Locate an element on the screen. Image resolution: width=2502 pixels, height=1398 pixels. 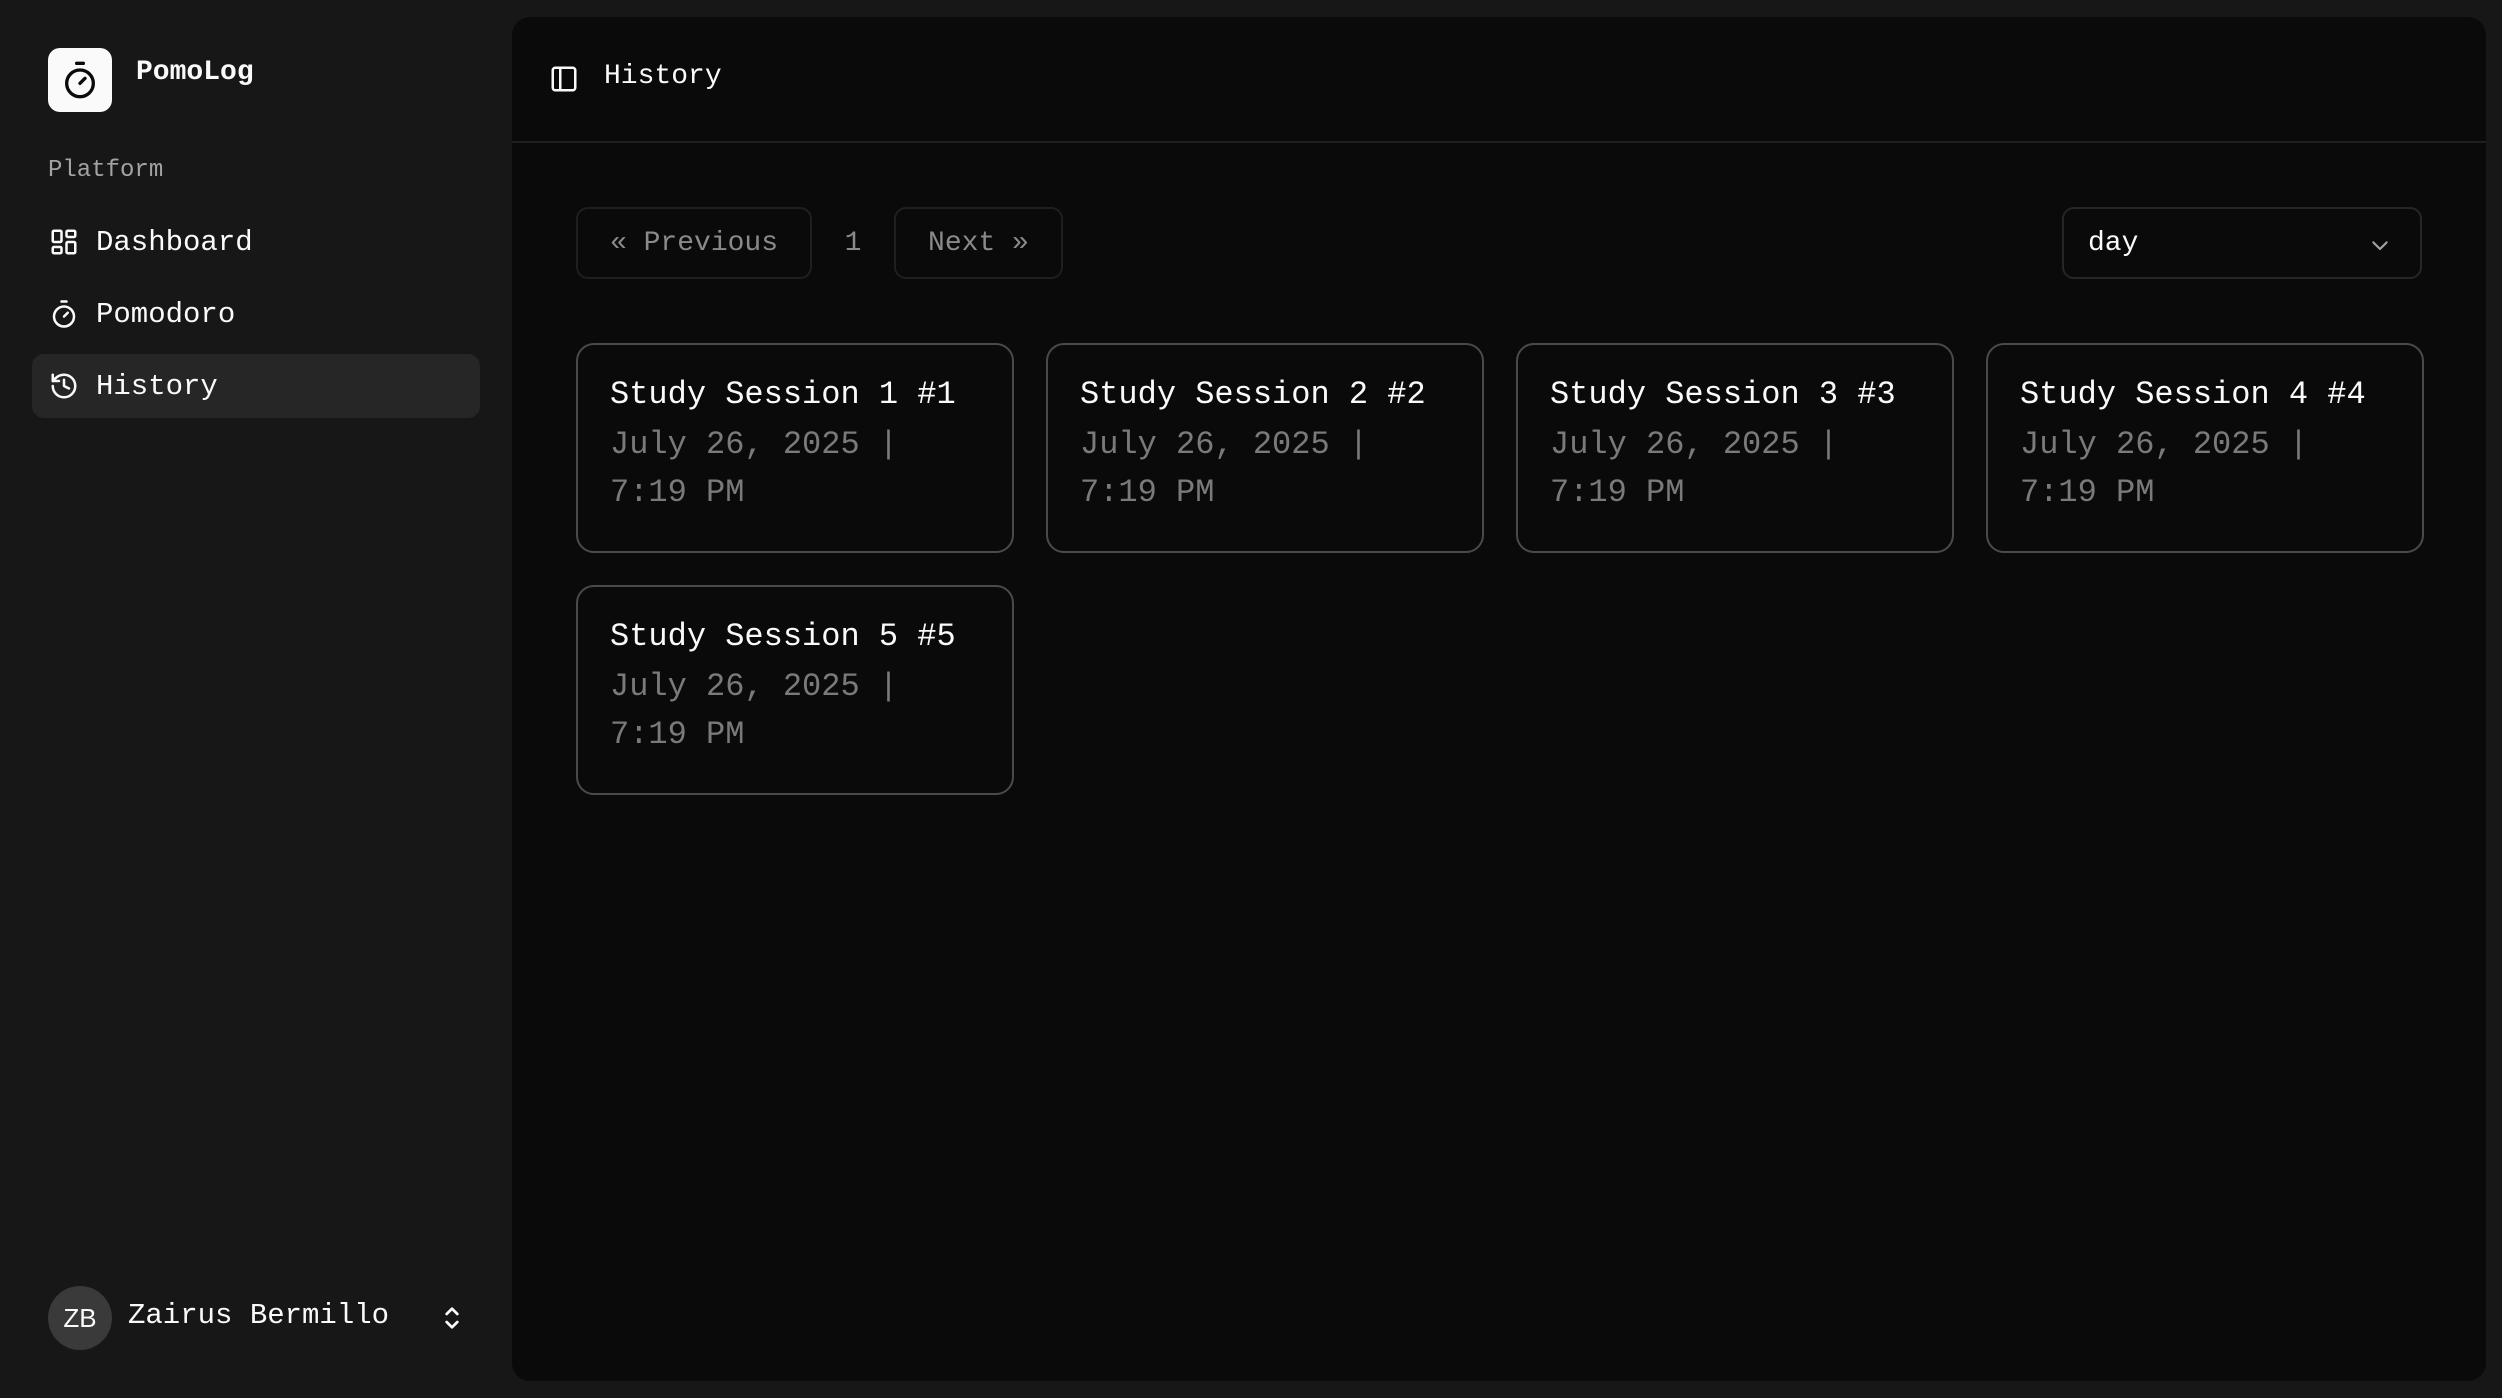
timer-icon is located at coordinates (64, 314).